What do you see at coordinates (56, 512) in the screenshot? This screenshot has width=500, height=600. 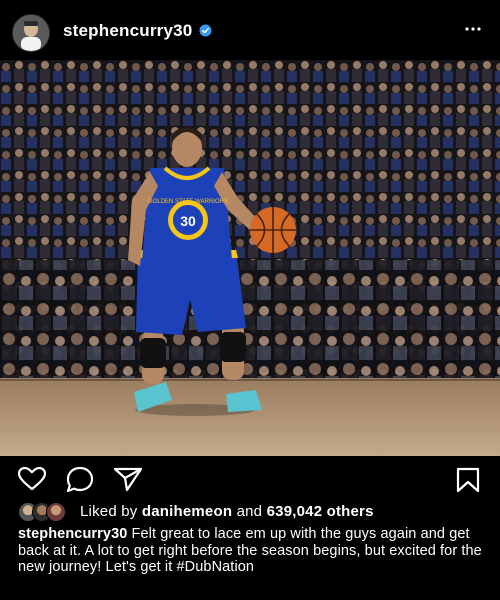 I see `liker-avatar` at bounding box center [56, 512].